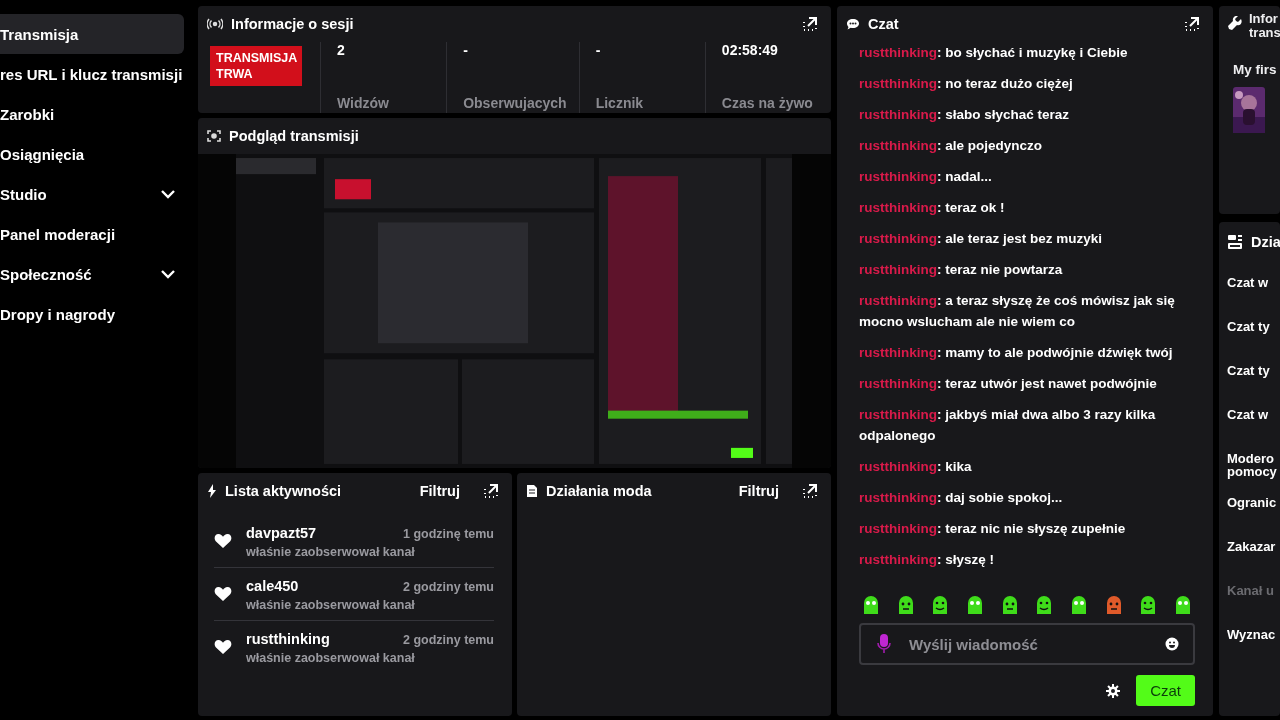  Describe the element at coordinates (966, 84) in the screenshot. I see `chat-message: rustthinking: no teraz dużo ciężej` at that location.